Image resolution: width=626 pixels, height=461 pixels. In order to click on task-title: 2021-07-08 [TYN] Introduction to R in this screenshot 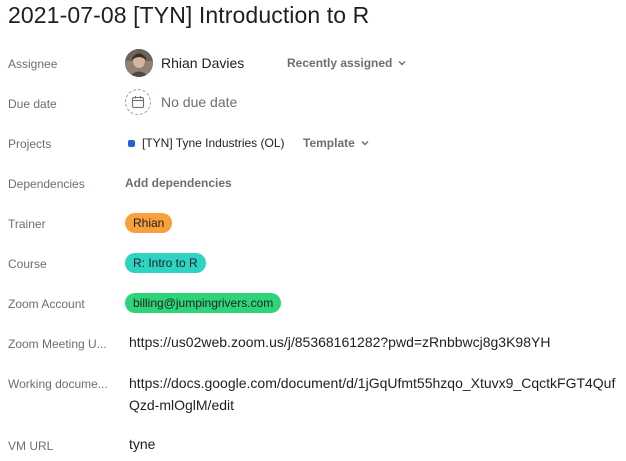, I will do `click(188, 15)`.